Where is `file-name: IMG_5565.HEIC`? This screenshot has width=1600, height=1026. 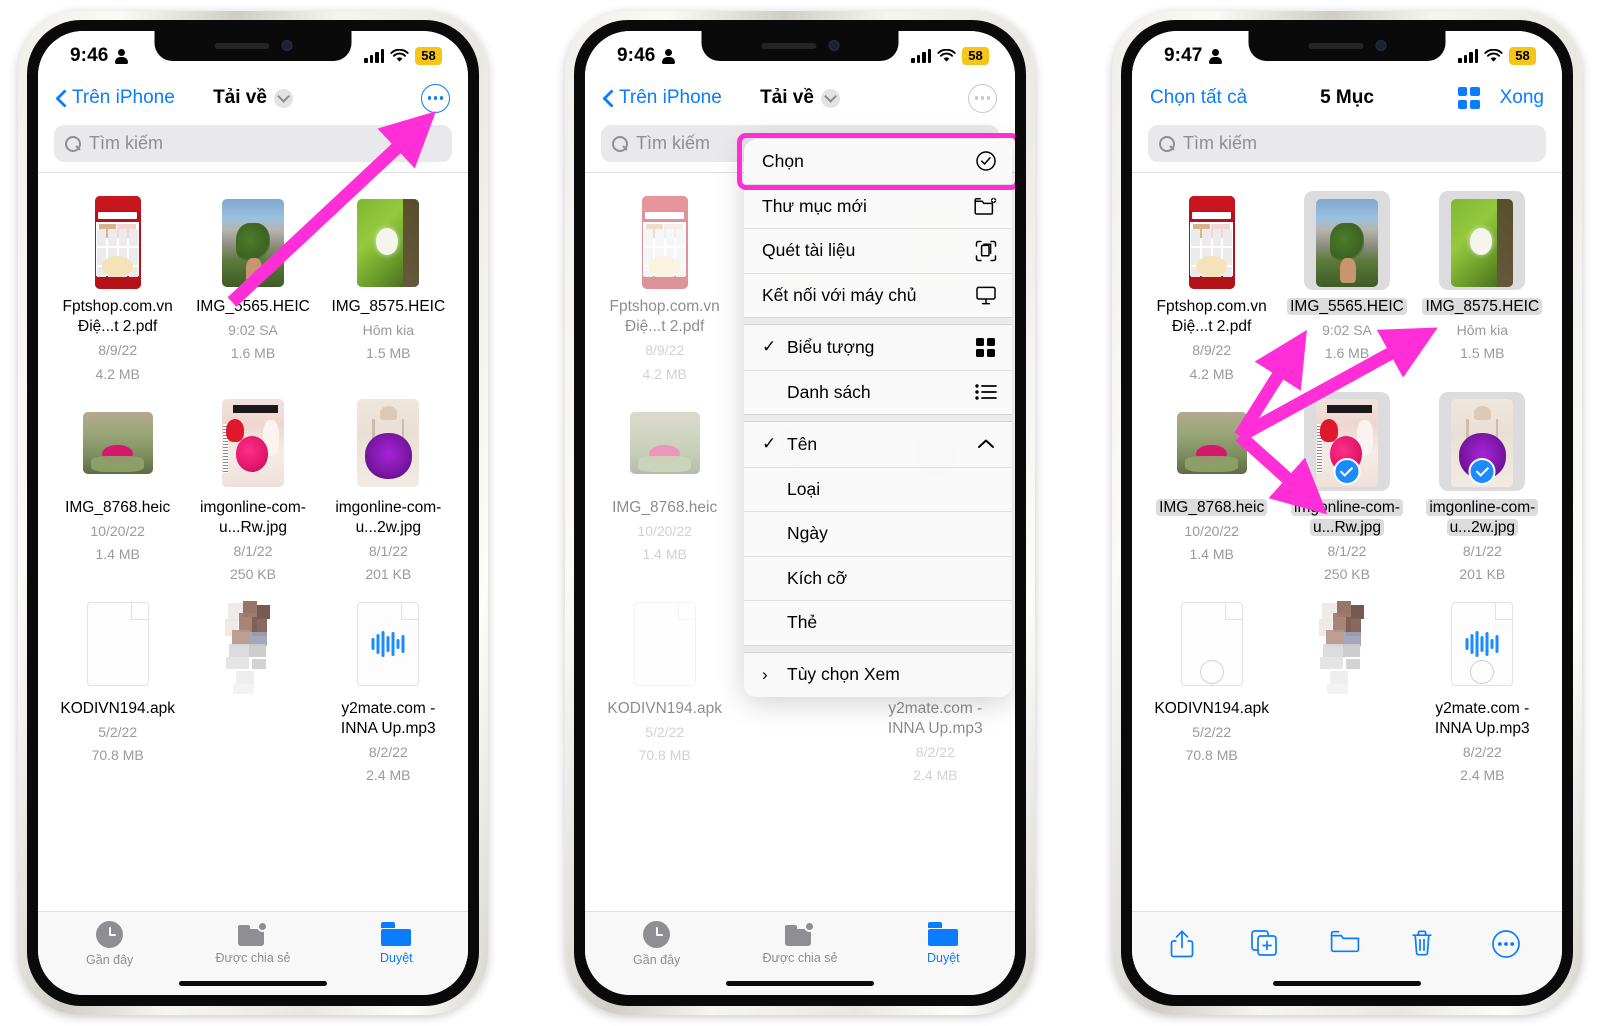
file-name: IMG_5565.HEIC is located at coordinates (253, 306).